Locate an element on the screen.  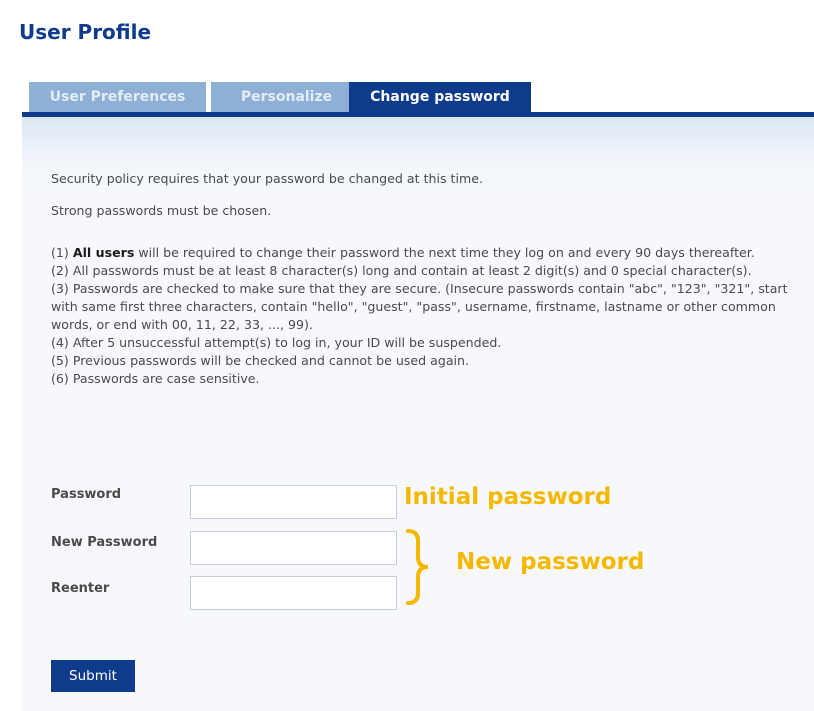
new-password-label: New Password is located at coordinates (104, 542).